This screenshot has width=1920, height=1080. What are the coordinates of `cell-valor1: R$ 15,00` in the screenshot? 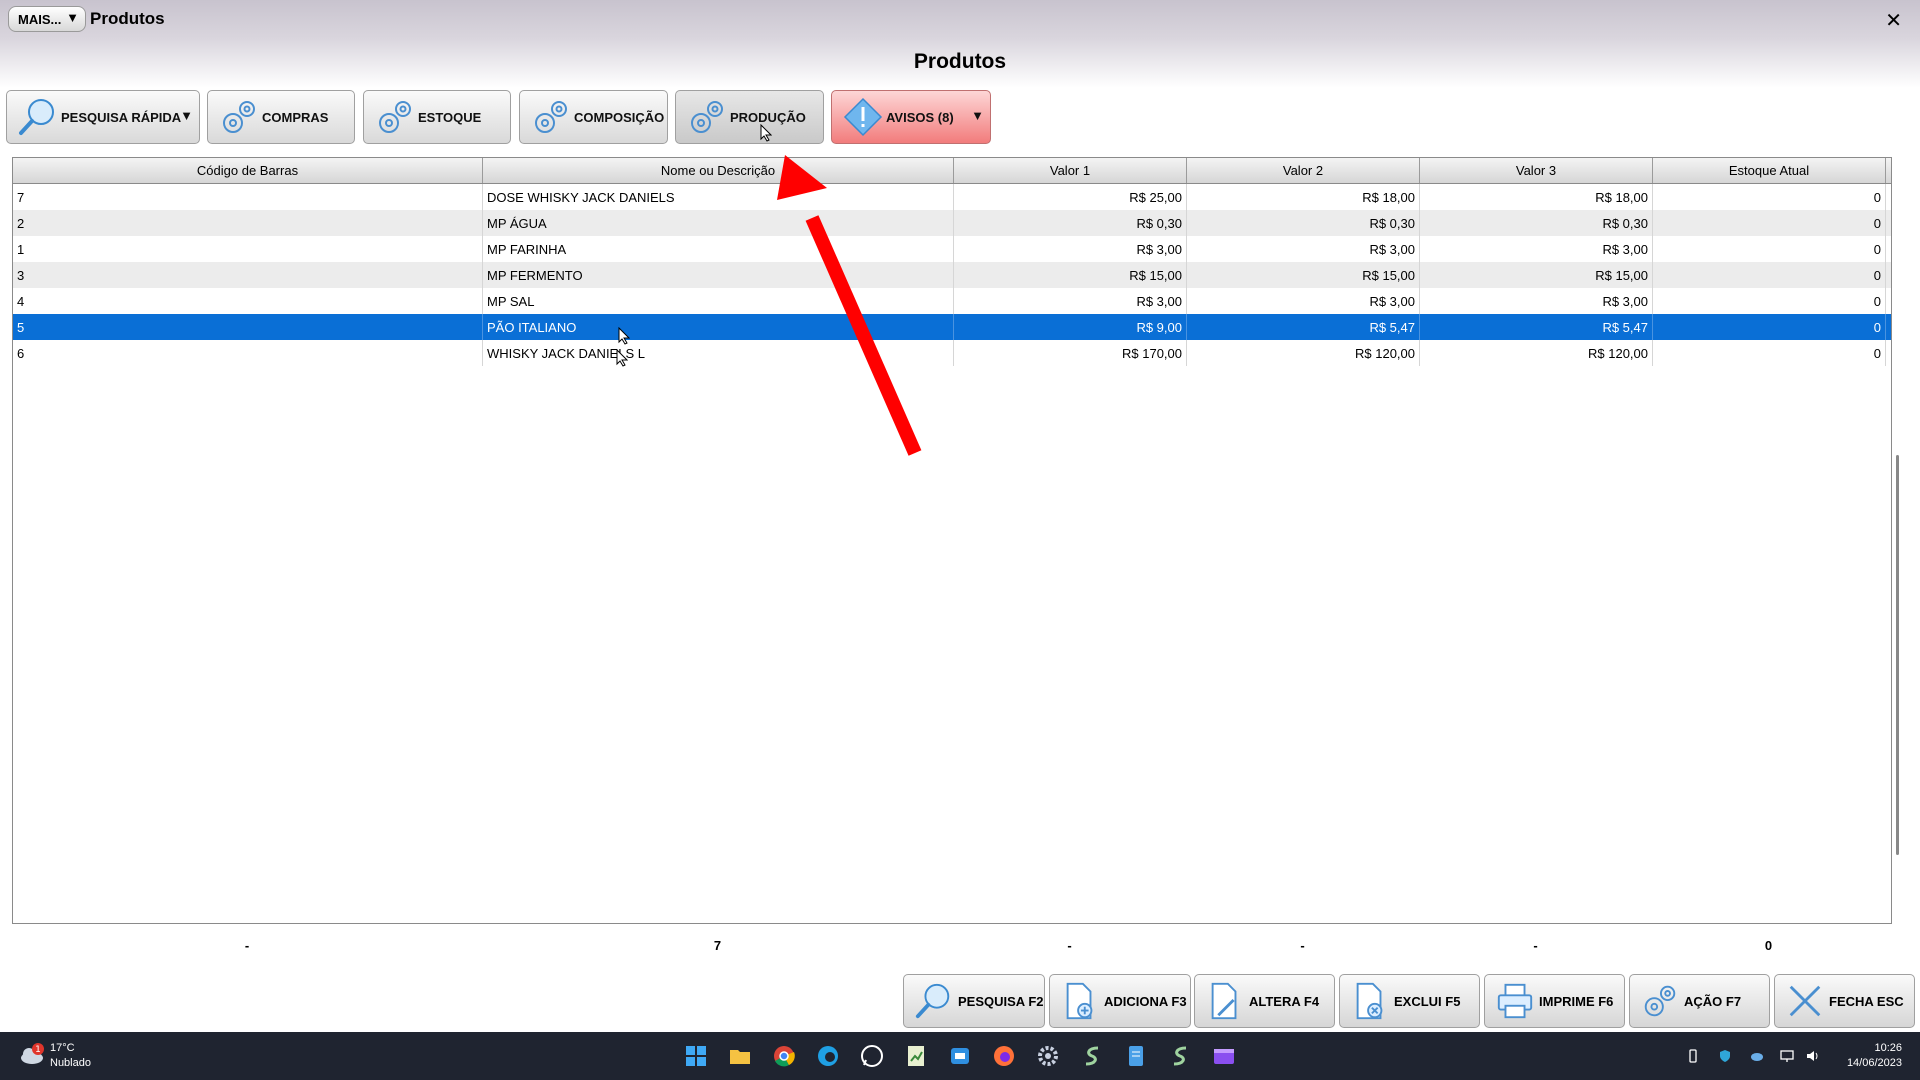 It's located at (1070, 275).